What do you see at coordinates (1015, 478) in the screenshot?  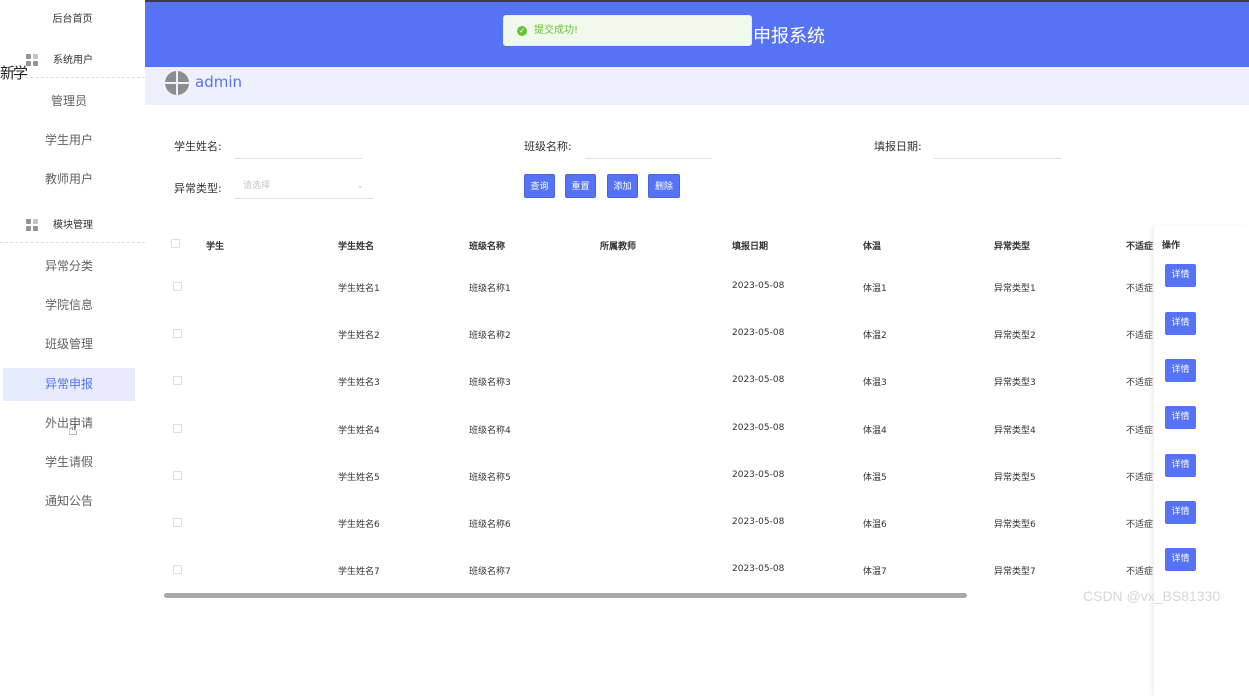 I see `cell-anomaly-type: 异常类型5` at bounding box center [1015, 478].